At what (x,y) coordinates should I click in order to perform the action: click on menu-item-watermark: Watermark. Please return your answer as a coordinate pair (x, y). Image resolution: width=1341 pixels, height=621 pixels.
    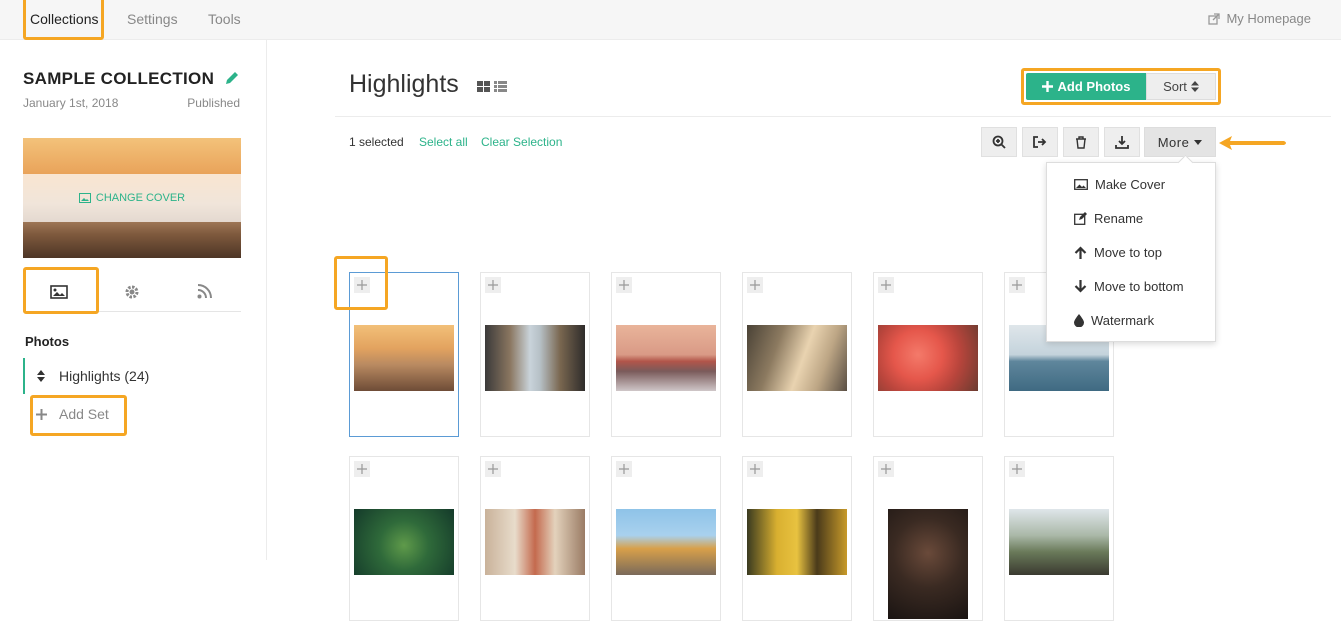
    Looking at the image, I should click on (1131, 320).